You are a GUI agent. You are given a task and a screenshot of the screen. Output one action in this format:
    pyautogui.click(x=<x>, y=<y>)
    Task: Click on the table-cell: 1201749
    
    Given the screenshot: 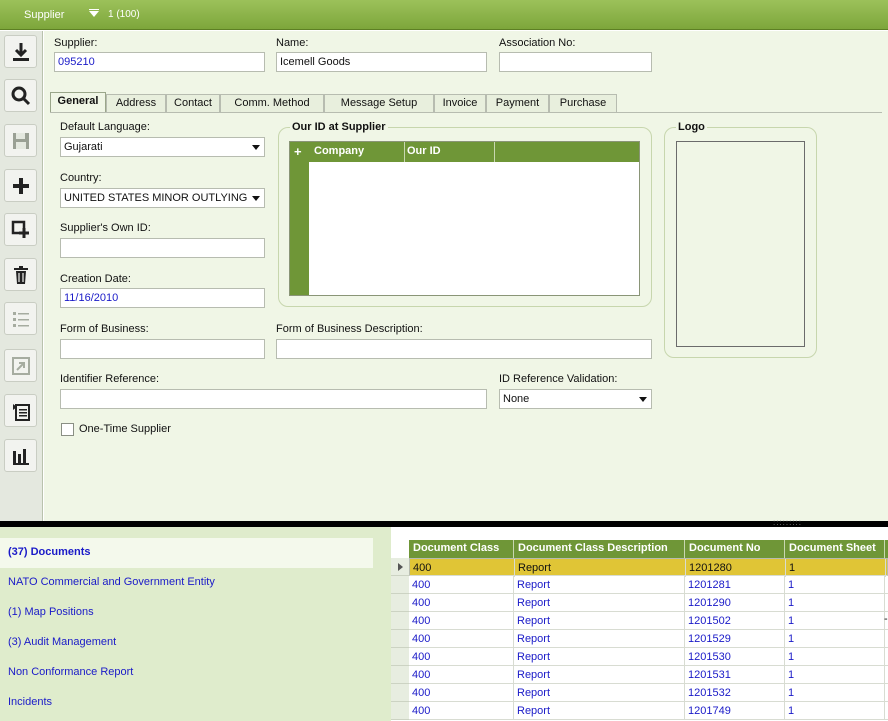 What is the action you would take?
    pyautogui.click(x=735, y=711)
    